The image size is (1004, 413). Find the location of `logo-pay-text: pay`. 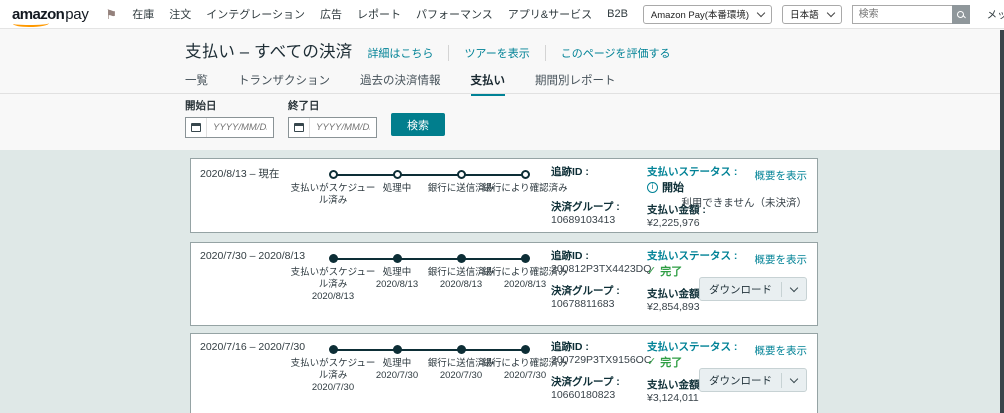

logo-pay-text: pay is located at coordinates (77, 14).